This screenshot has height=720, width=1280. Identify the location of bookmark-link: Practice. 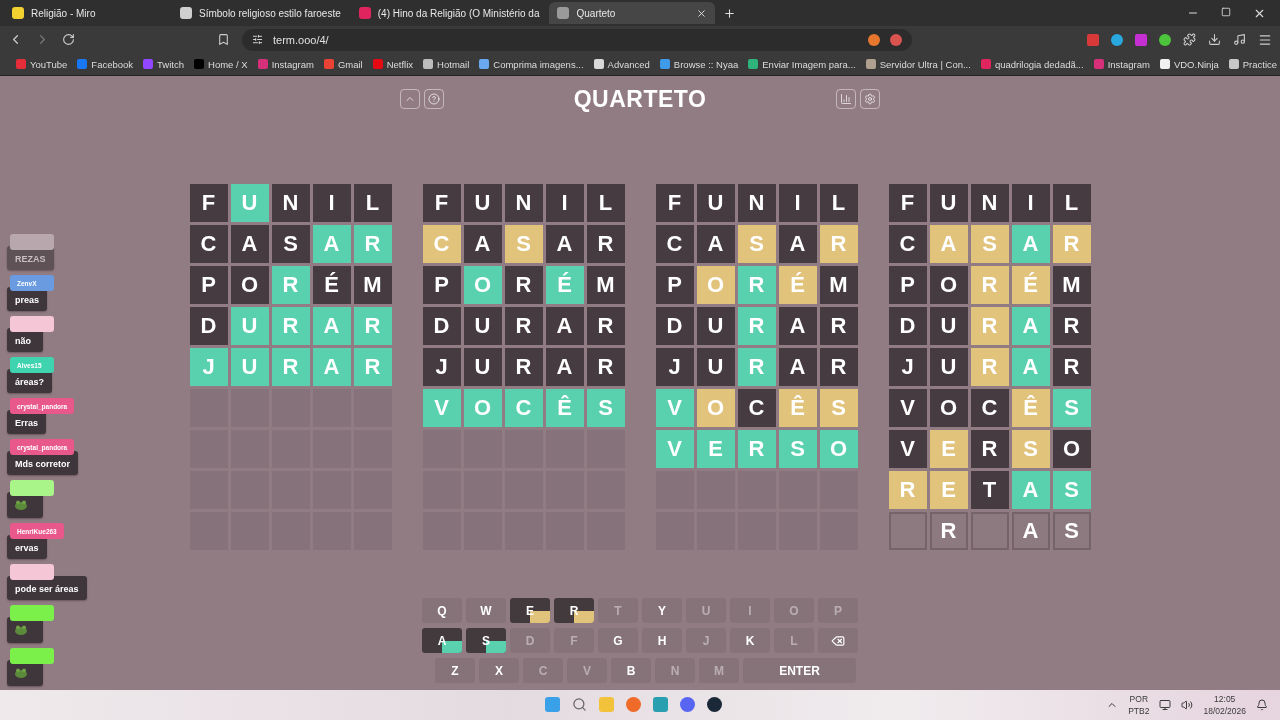
(1253, 64).